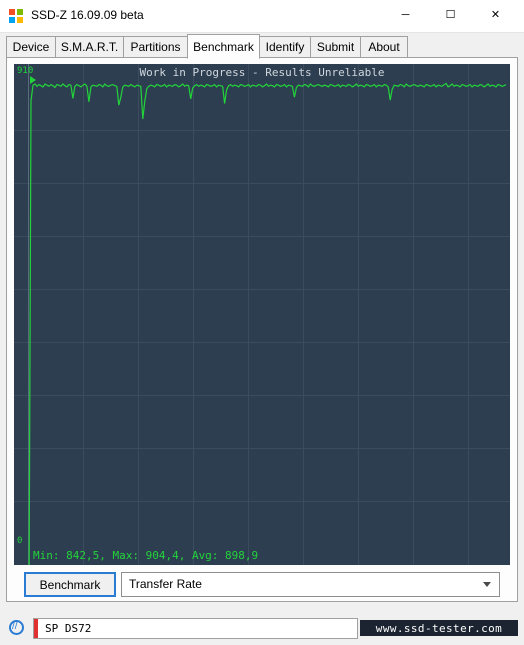 The width and height of the screenshot is (524, 645). Describe the element at coordinates (89, 47) in the screenshot. I see `tab-smart: S.M.A.R.T.` at that location.